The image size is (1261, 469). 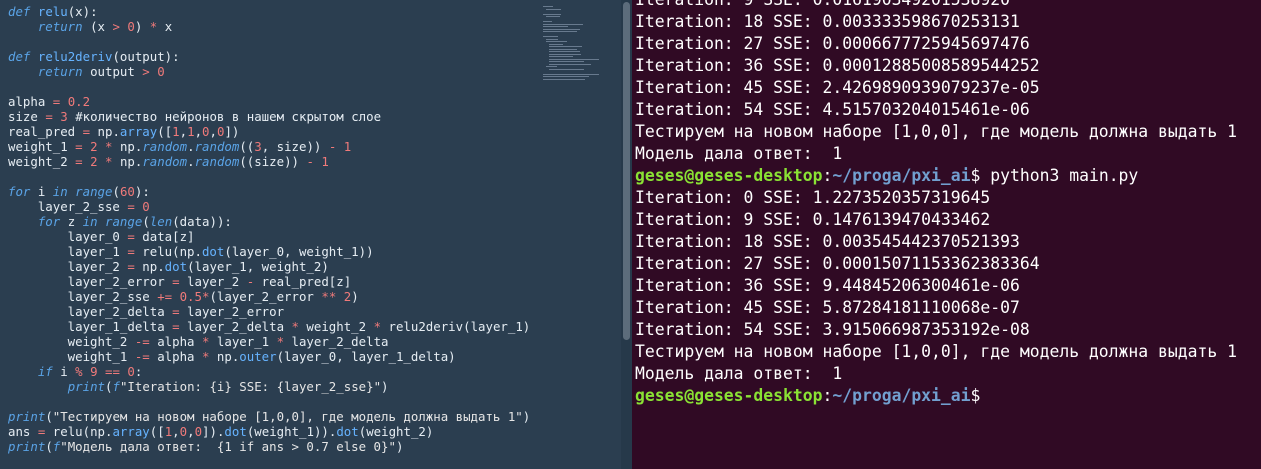 I want to click on prompt-command: python3 main.py, so click(x=1059, y=175).